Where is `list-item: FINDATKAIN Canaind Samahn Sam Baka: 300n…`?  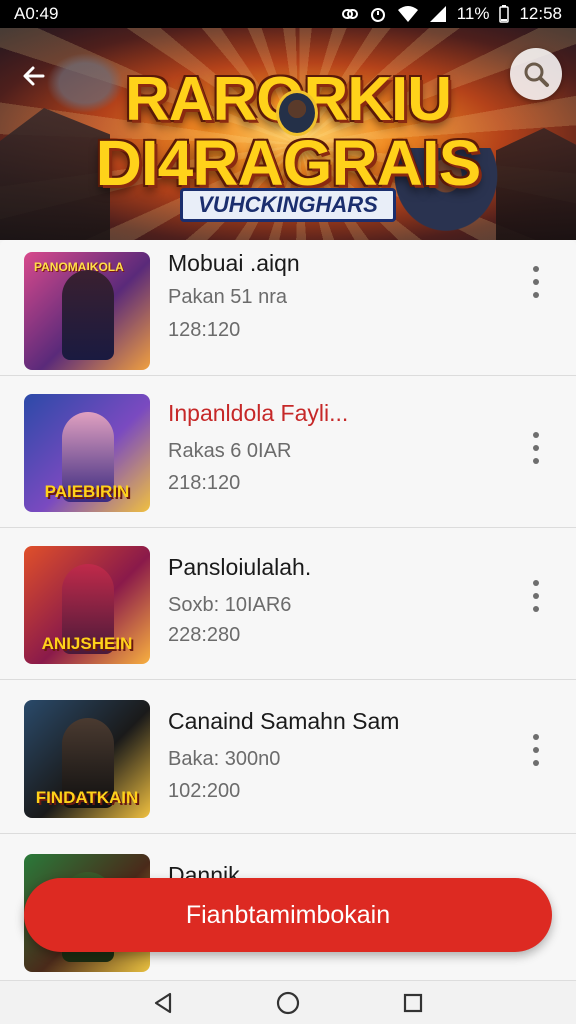 list-item: FINDATKAIN Canaind Samahn Sam Baka: 300n… is located at coordinates (288, 758).